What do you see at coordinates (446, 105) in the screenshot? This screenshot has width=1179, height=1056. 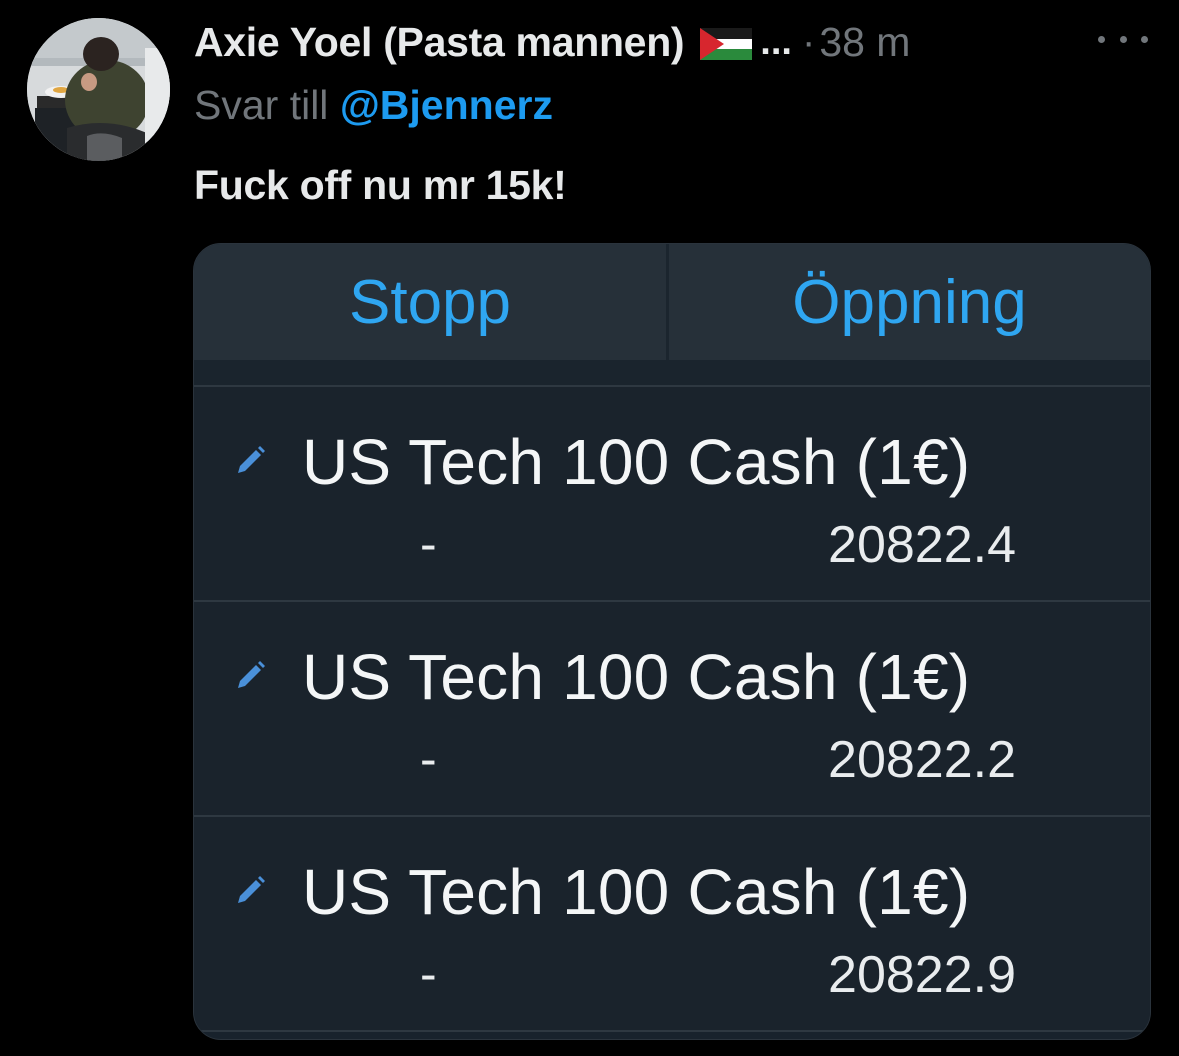 I see `reply-handle-link: @Bjennerz` at bounding box center [446, 105].